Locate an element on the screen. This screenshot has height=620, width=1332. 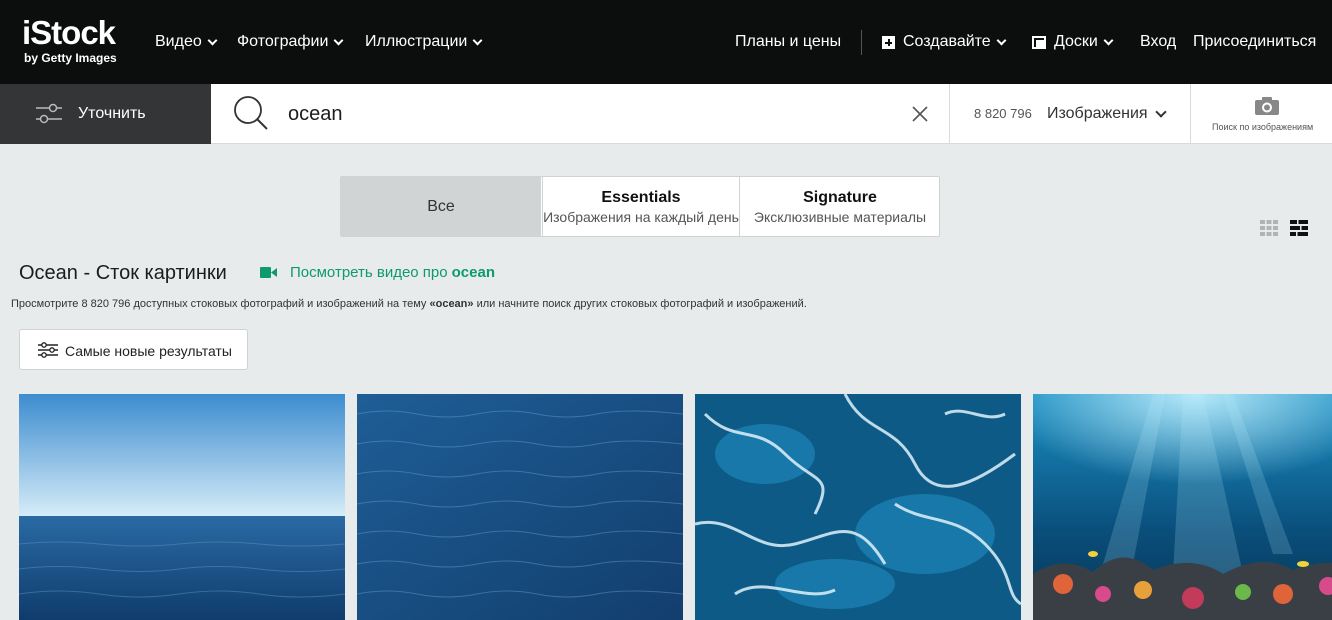
view-videos-link: Посмотреть видео про ocean is located at coordinates (377, 272).